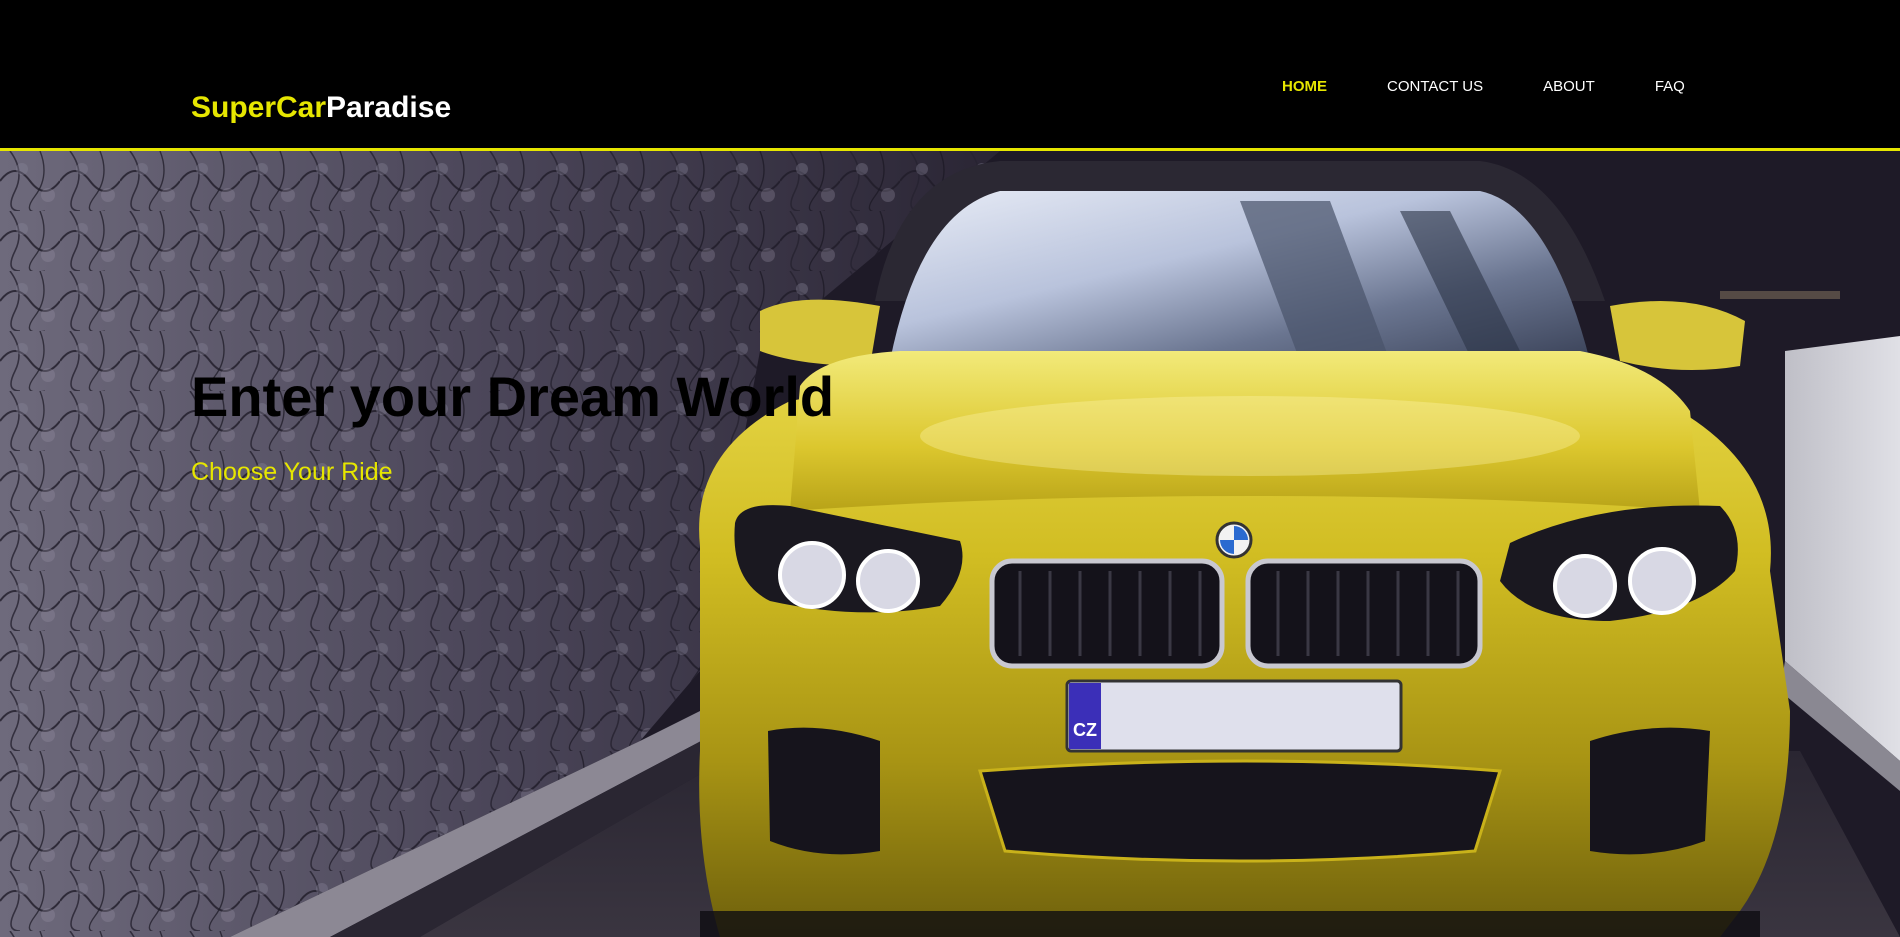 Image resolution: width=1900 pixels, height=937 pixels. Describe the element at coordinates (1483, 87) in the screenshot. I see `main-nav: HOME CONTACT US ABOUT FAQ` at that location.